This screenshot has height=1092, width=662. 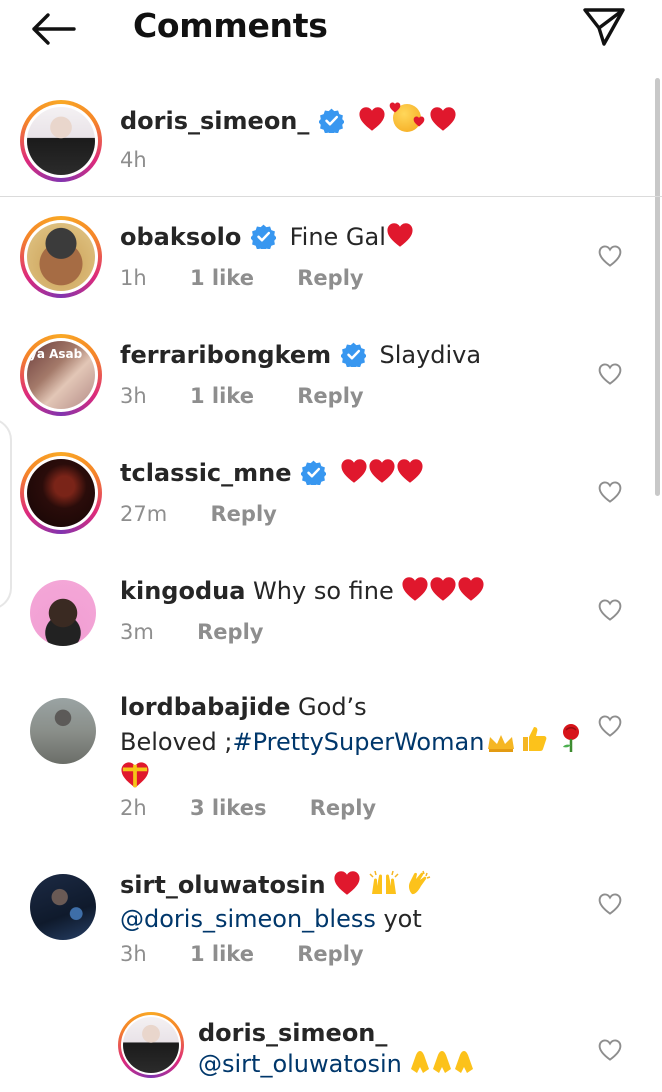 I want to click on mention-link: @sirt_oluwatosin, so click(x=300, y=1064).